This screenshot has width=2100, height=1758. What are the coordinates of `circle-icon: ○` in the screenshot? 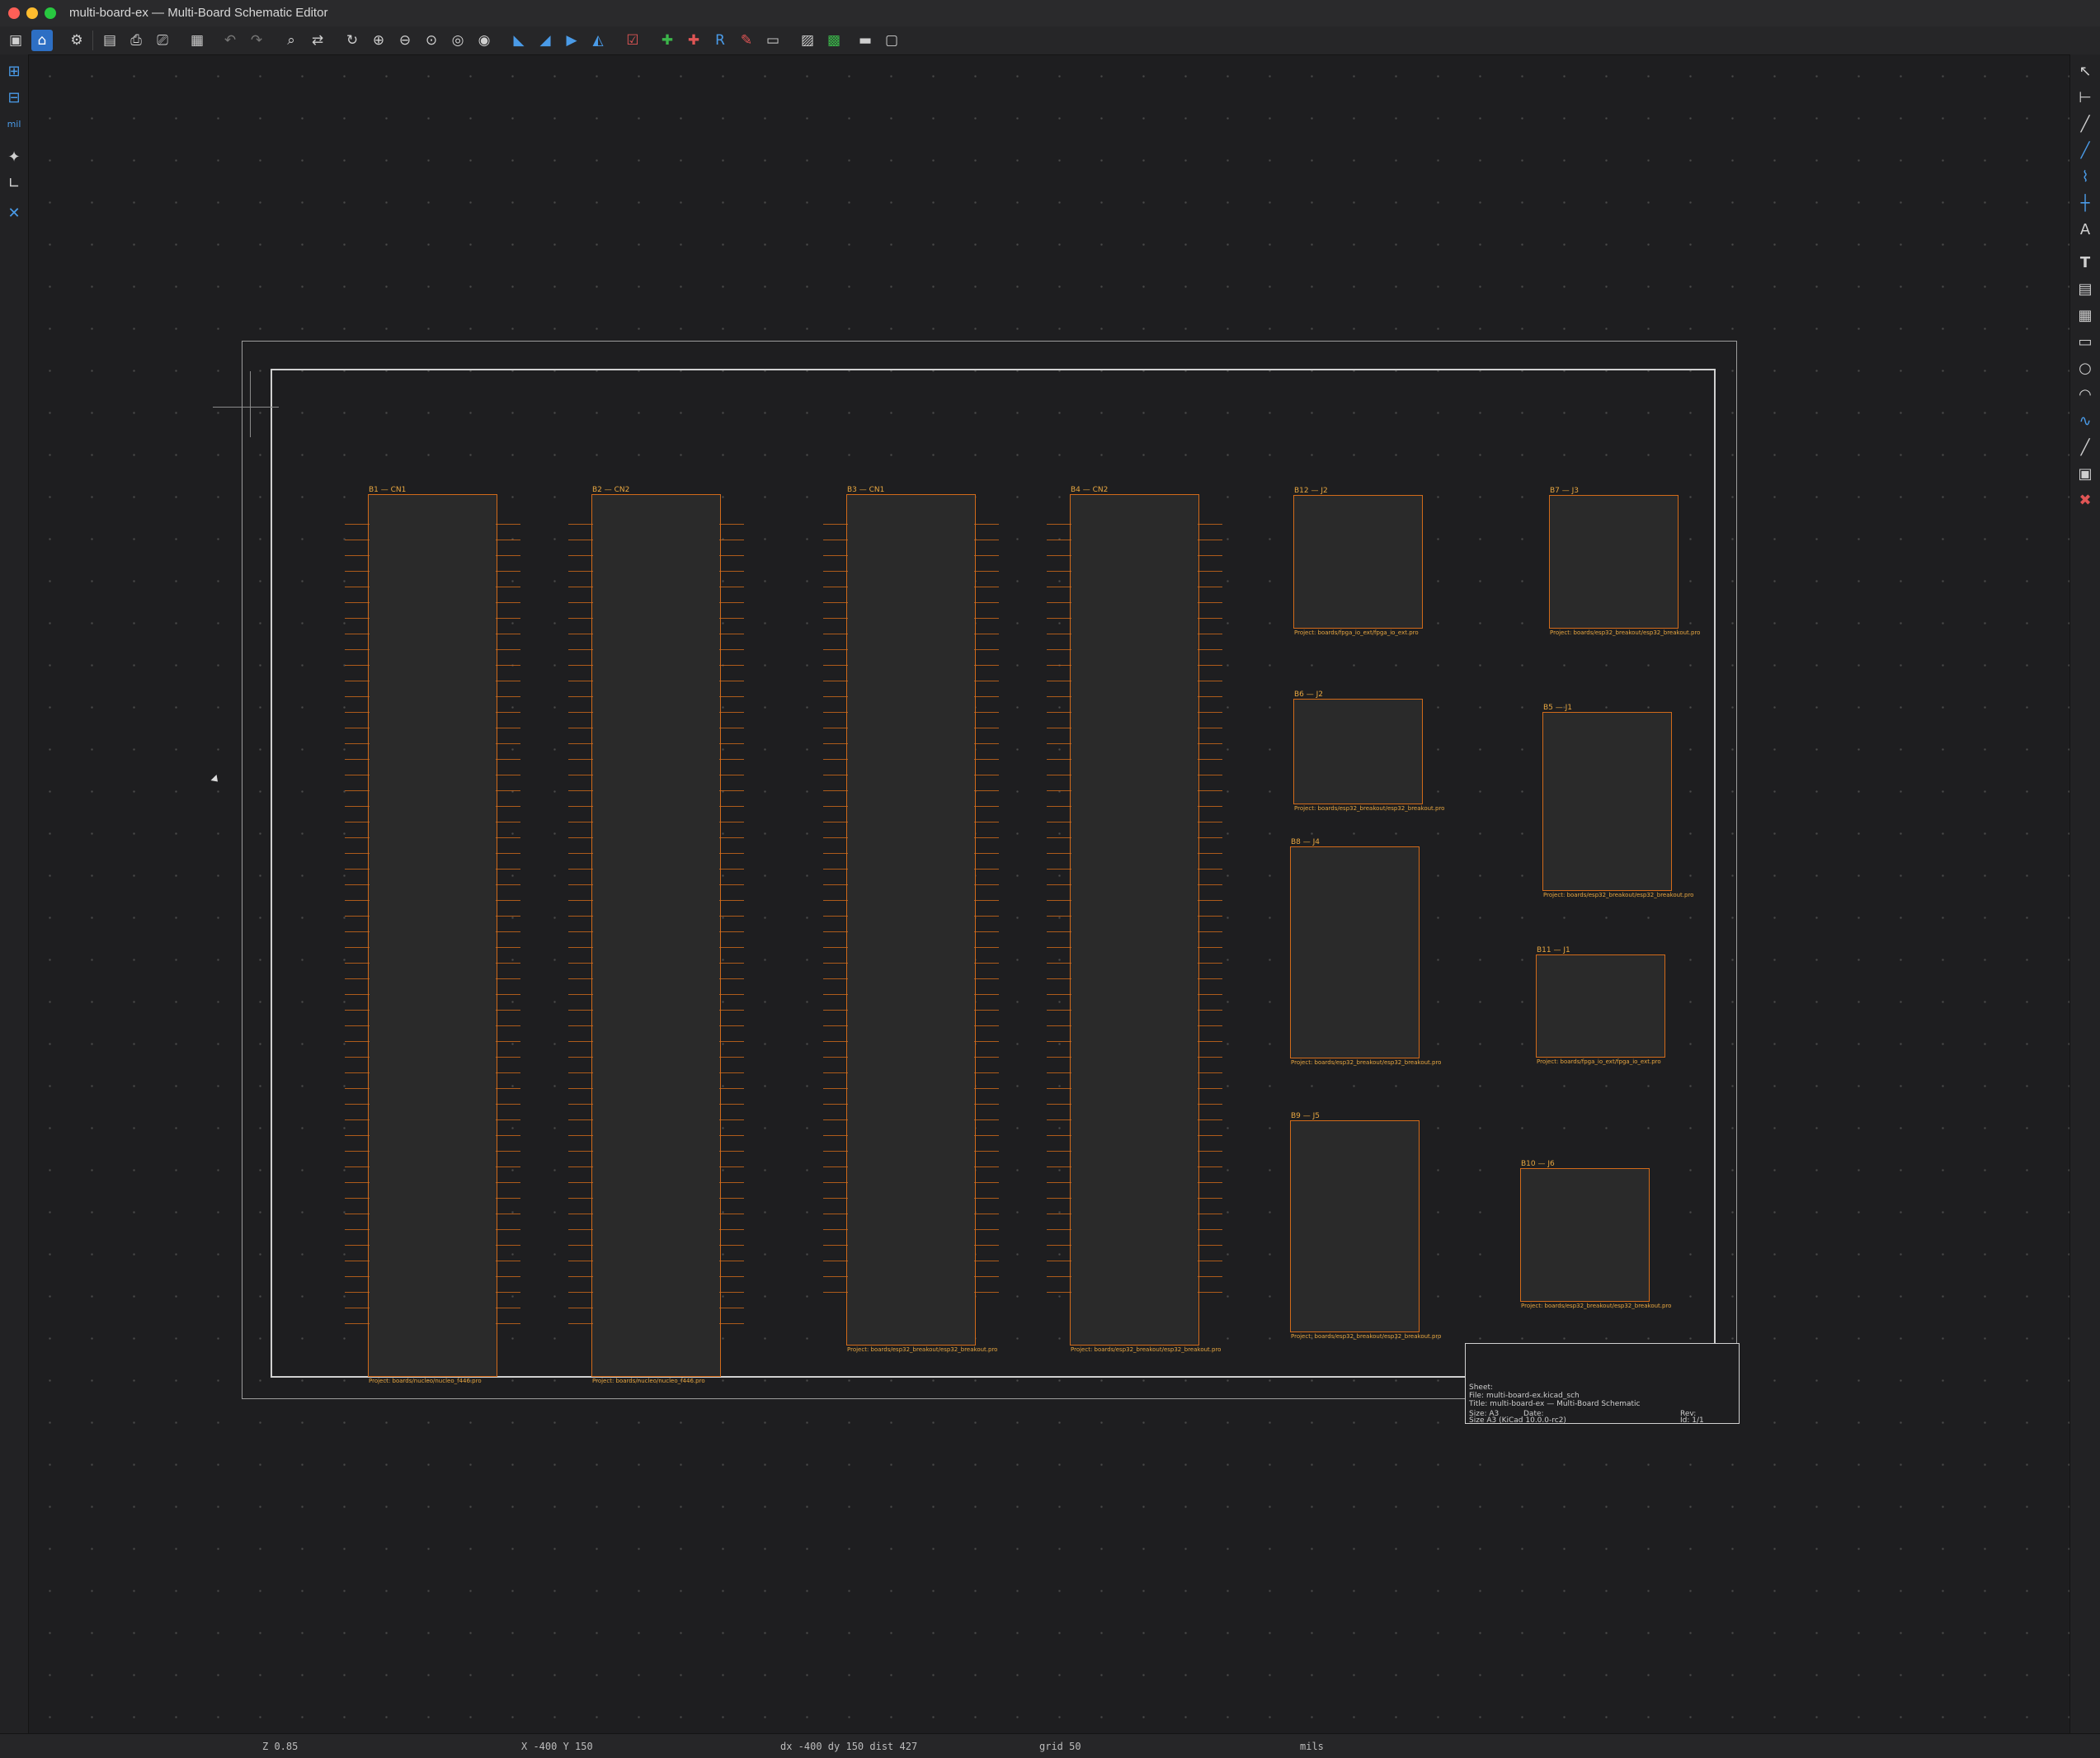 It's located at (2085, 367).